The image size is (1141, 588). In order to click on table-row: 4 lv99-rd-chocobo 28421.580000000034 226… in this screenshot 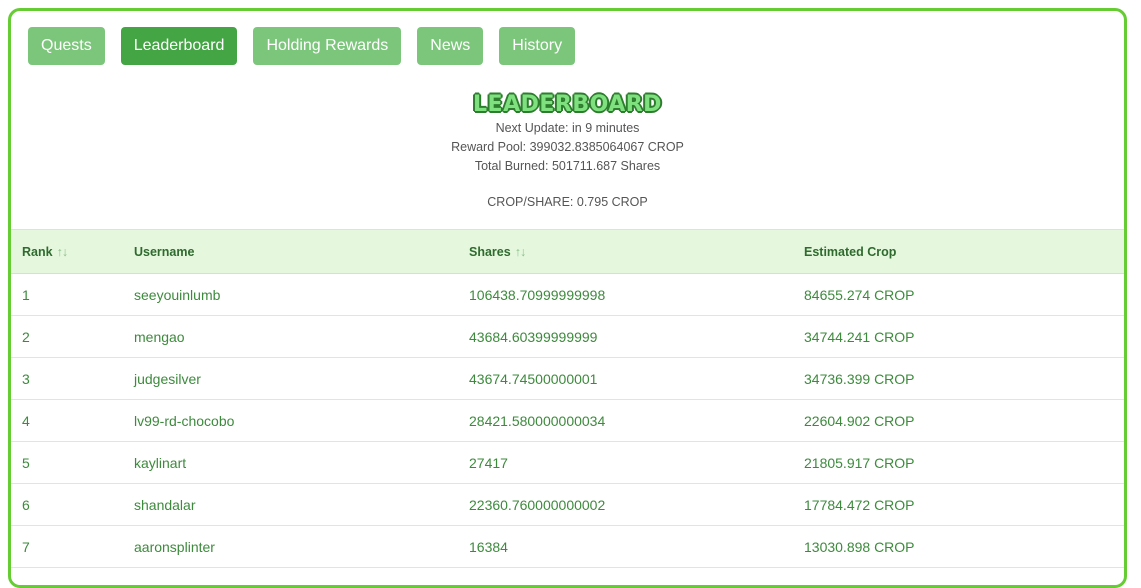, I will do `click(567, 420)`.